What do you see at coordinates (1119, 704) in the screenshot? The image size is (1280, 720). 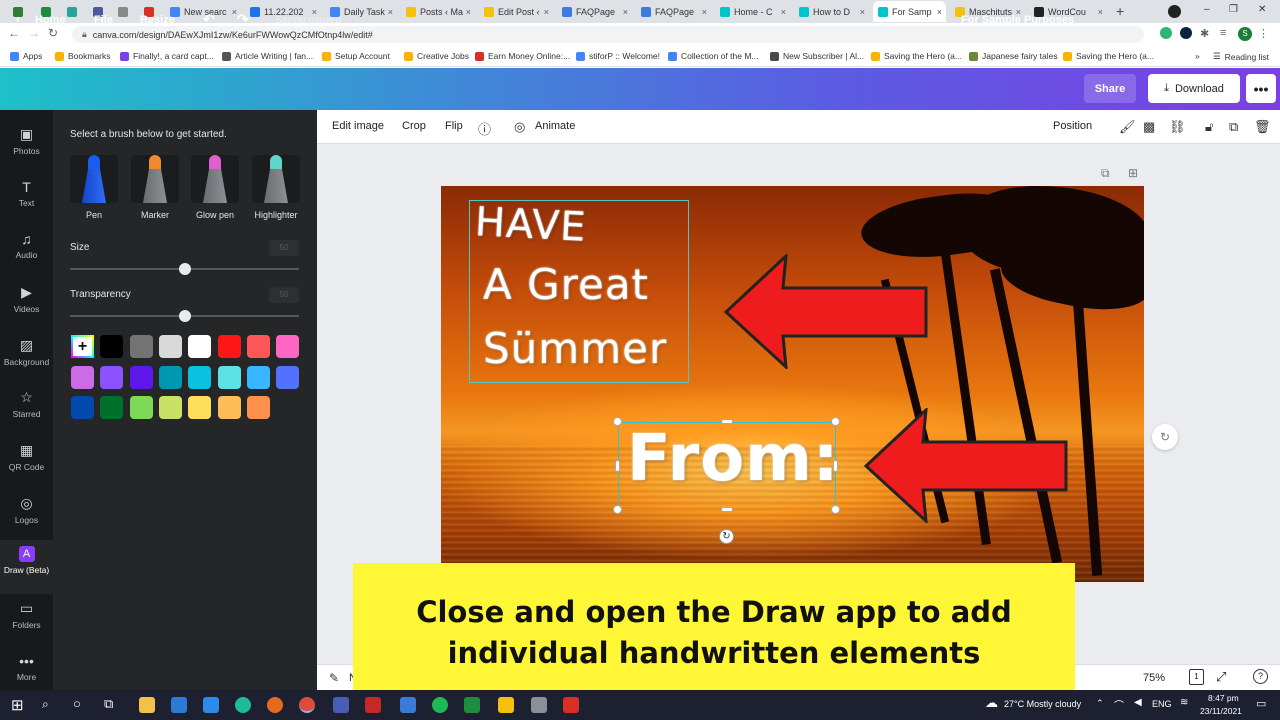 I see `network-icon: ⌒` at bounding box center [1119, 704].